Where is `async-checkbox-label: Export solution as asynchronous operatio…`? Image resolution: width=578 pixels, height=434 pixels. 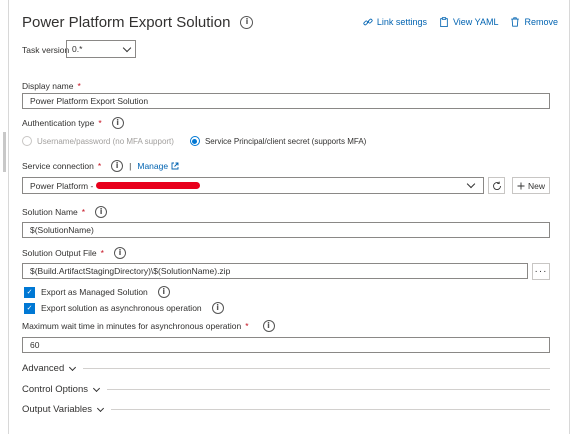 async-checkbox-label: Export solution as asynchronous operatio… is located at coordinates (121, 308).